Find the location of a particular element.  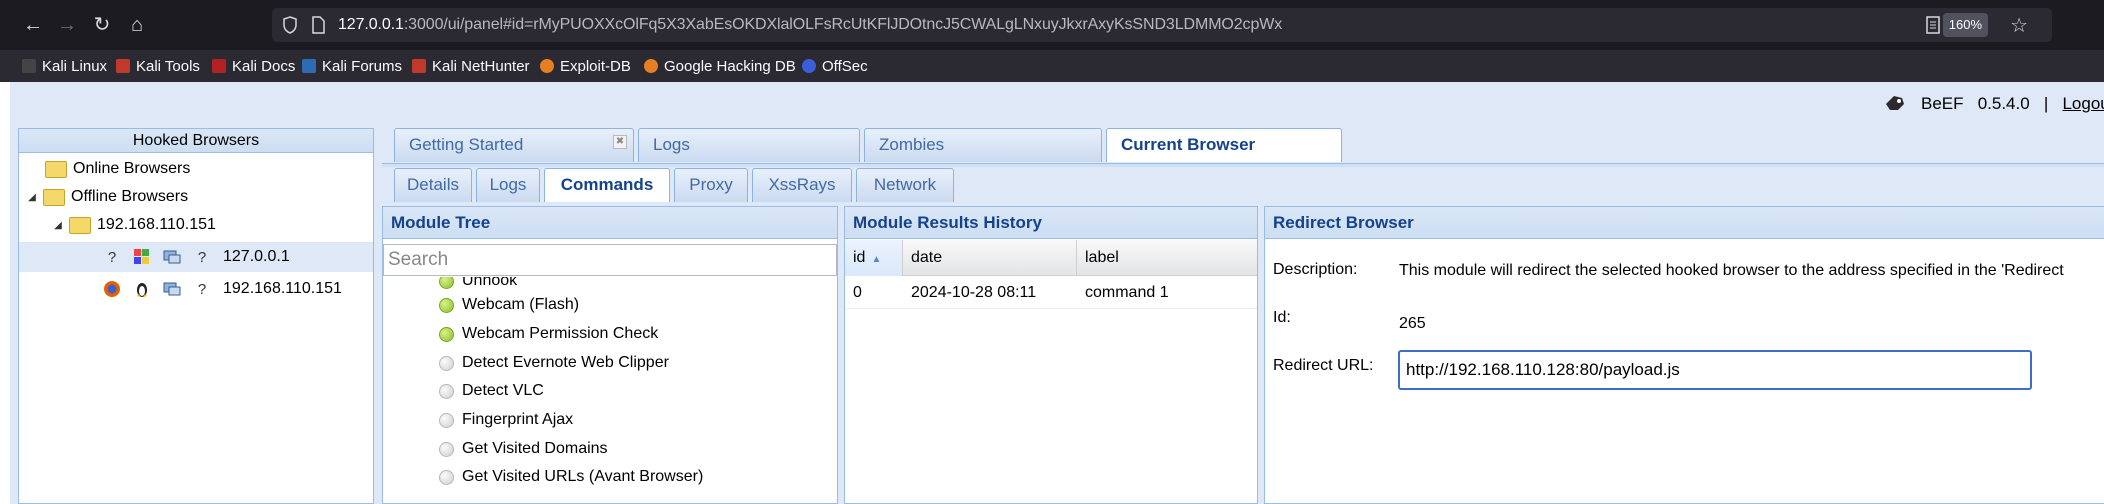

module-item: Webcam Permission Check is located at coordinates (548, 334).